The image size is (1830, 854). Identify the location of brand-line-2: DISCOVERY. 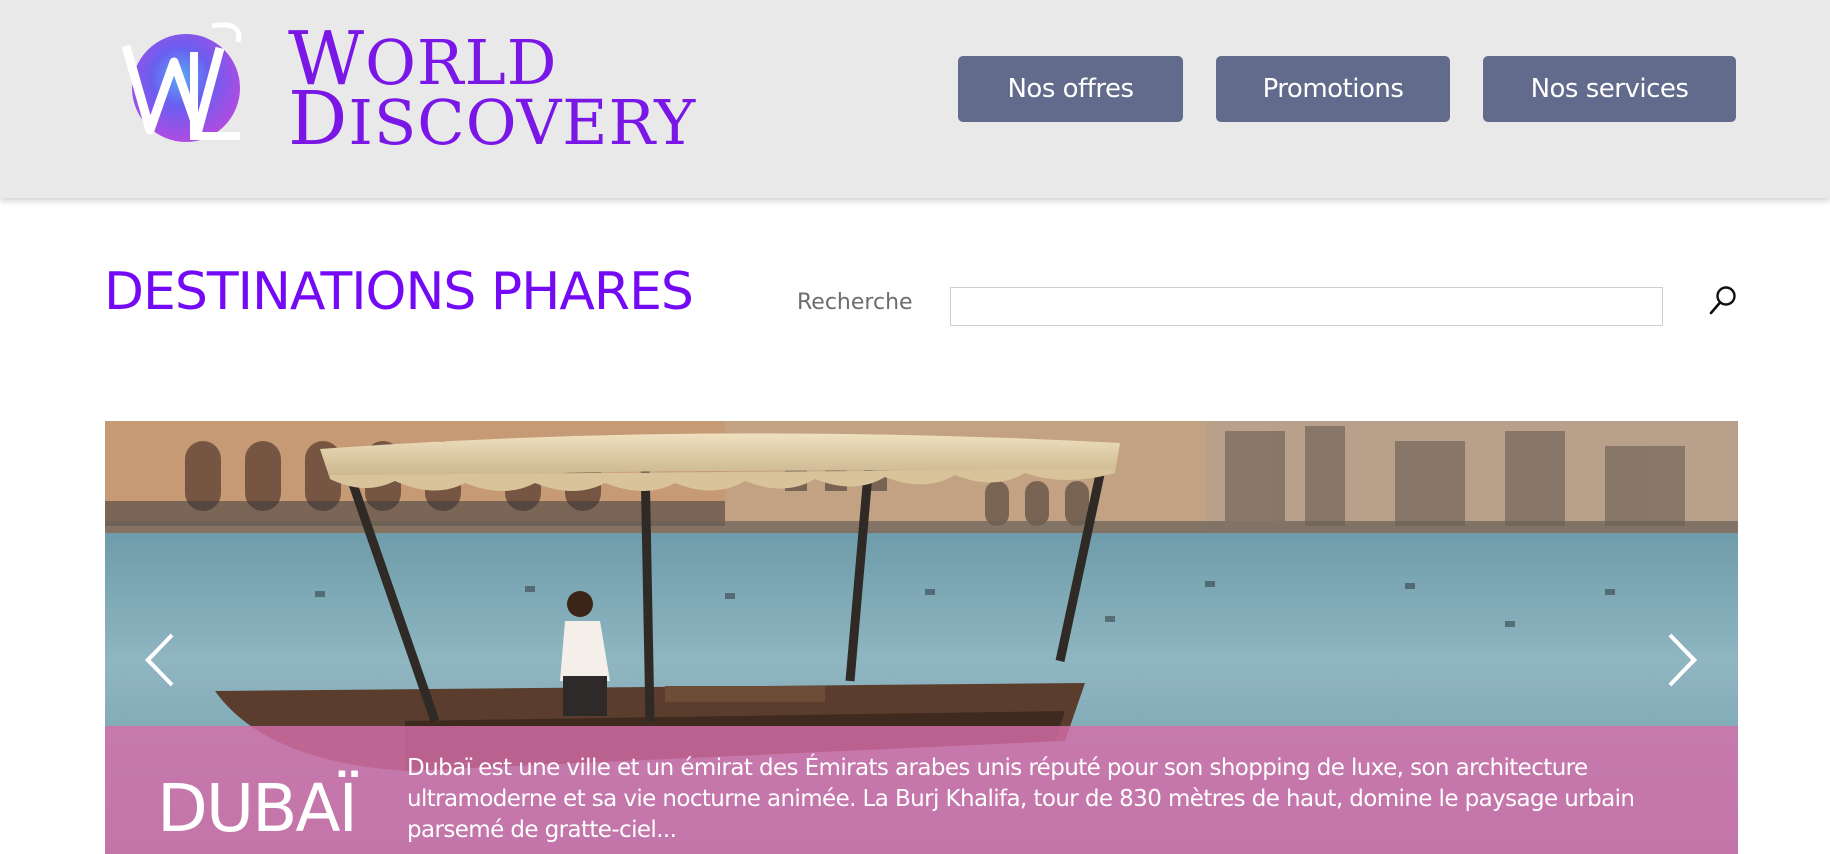
(492, 119).